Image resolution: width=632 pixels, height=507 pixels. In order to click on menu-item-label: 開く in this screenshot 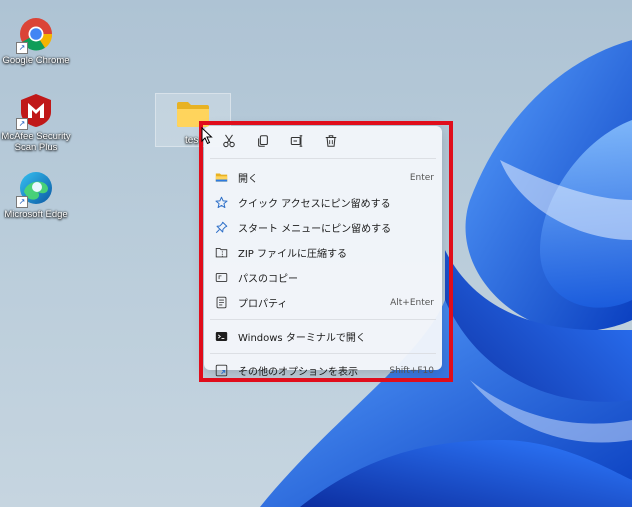, I will do `click(248, 179)`.